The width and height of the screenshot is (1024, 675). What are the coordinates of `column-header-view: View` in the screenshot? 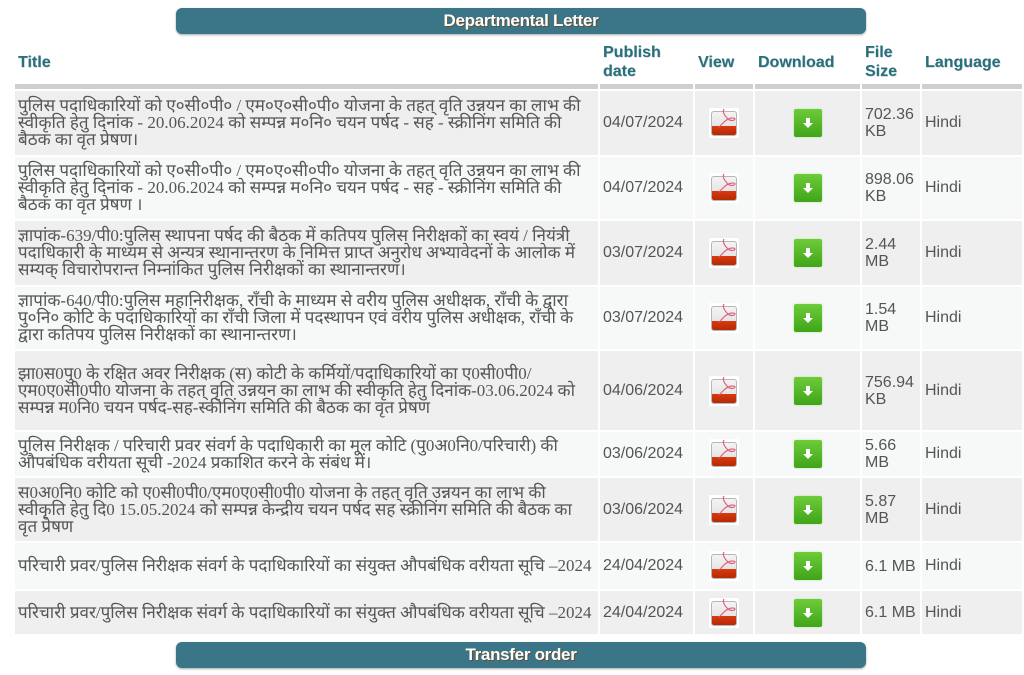 It's located at (724, 64).